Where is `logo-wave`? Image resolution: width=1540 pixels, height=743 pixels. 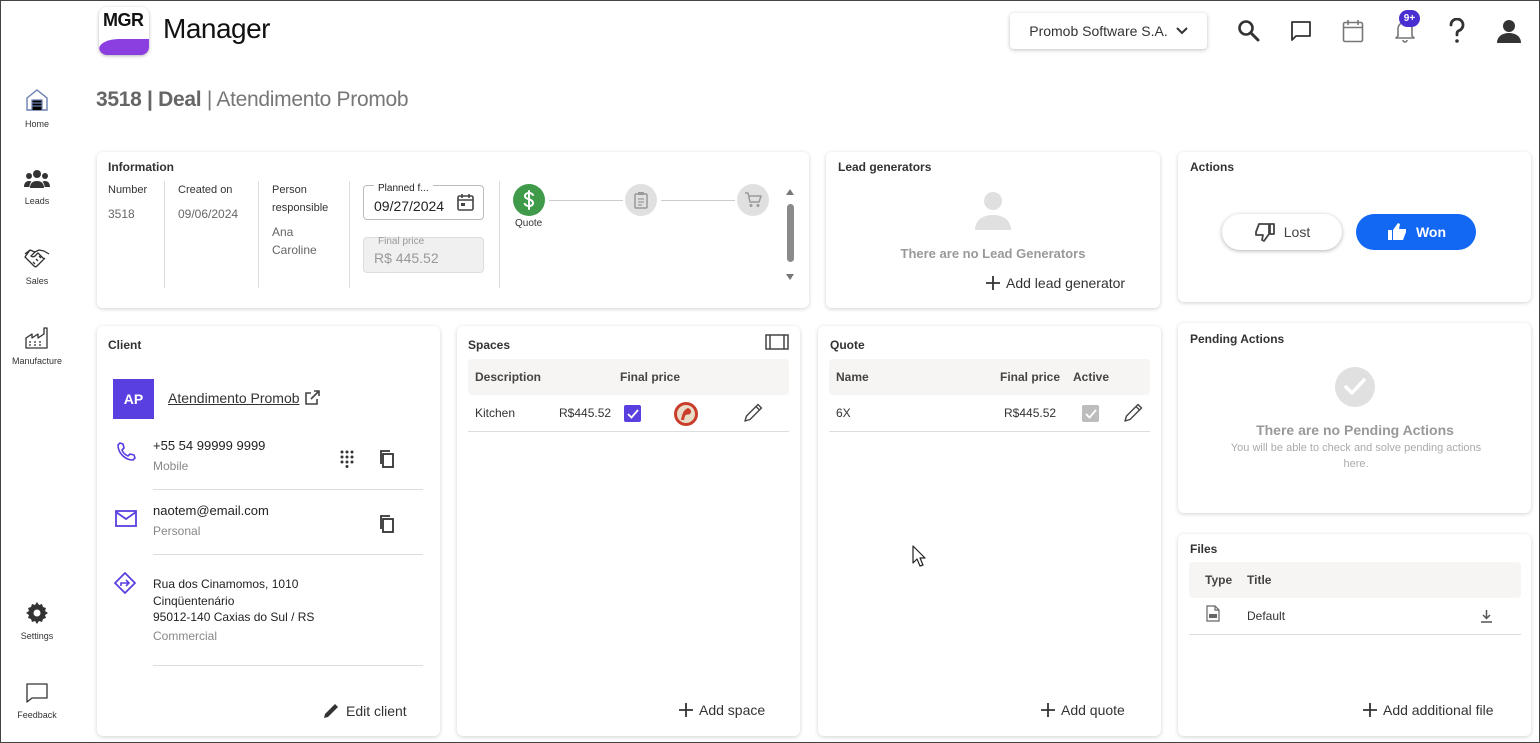 logo-wave is located at coordinates (124, 47).